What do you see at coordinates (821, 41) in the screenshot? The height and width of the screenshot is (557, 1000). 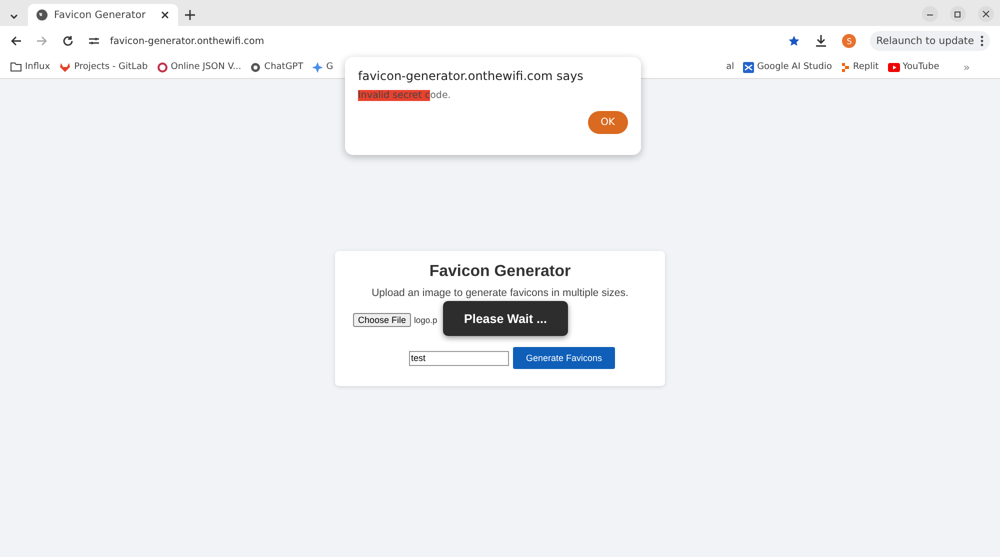 I see `download-icon` at bounding box center [821, 41].